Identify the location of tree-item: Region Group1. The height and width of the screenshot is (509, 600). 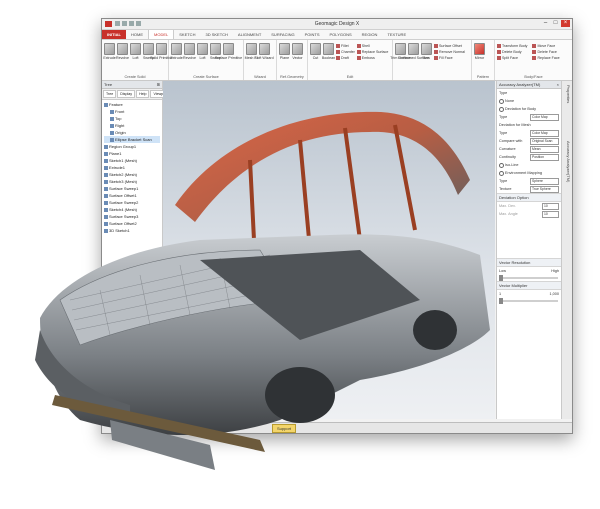
(132, 146).